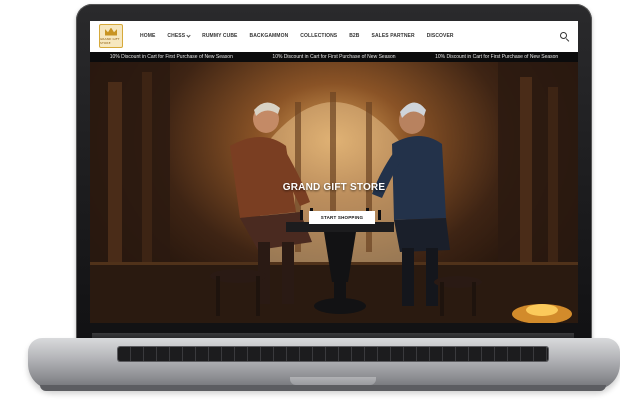  What do you see at coordinates (342, 217) in the screenshot?
I see `start-shopping-button: START SHOPPING` at bounding box center [342, 217].